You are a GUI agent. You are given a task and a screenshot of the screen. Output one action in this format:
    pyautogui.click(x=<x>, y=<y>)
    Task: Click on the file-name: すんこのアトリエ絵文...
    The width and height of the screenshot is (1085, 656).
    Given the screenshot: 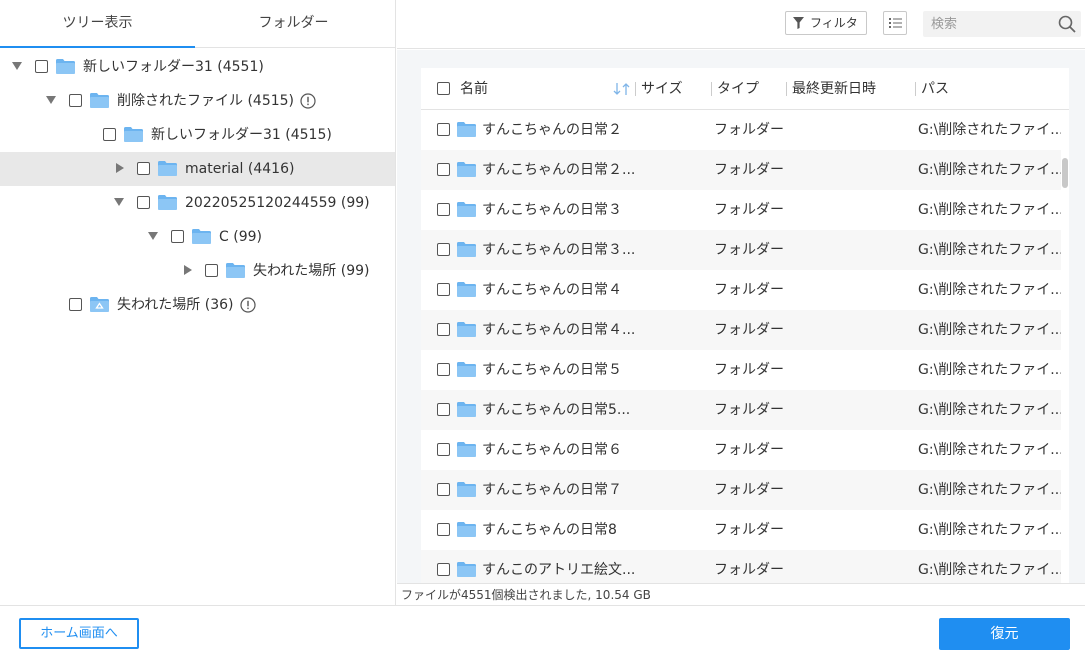 What is the action you would take?
    pyautogui.click(x=559, y=570)
    